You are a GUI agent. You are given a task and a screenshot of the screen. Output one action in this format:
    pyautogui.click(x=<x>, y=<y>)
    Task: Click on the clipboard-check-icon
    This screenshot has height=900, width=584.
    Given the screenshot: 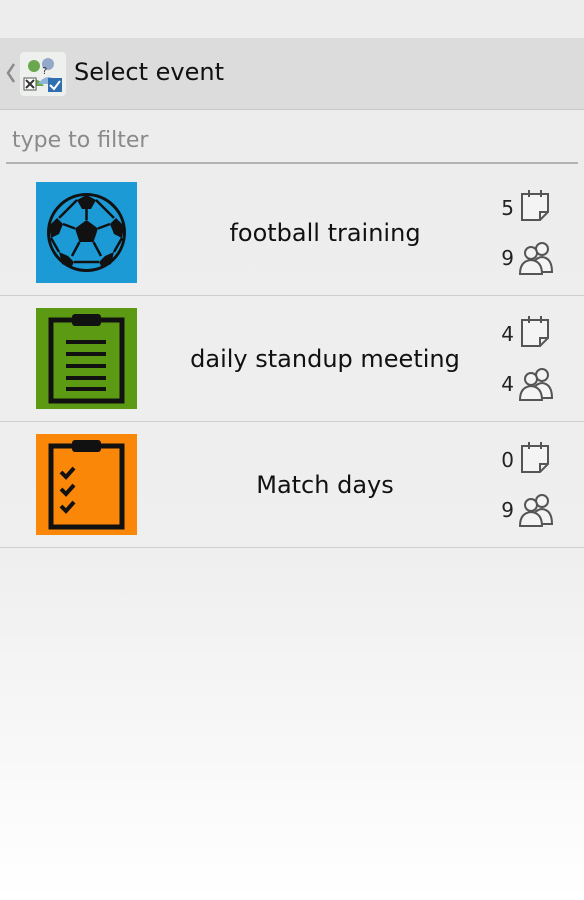 What is the action you would take?
    pyautogui.click(x=86, y=484)
    